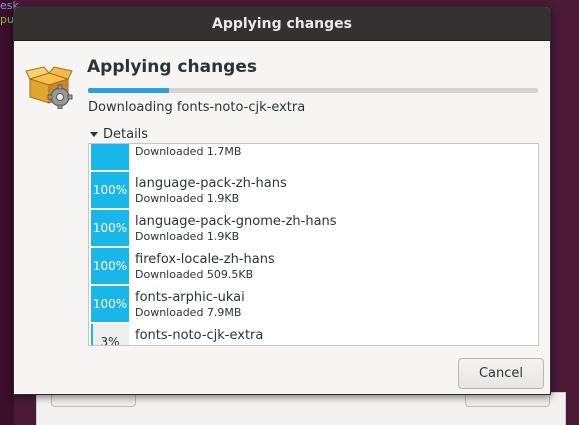 This screenshot has width=579, height=425. Describe the element at coordinates (236, 221) in the screenshot. I see `item-package-name: language-pack-gnome-zh-hans` at that location.